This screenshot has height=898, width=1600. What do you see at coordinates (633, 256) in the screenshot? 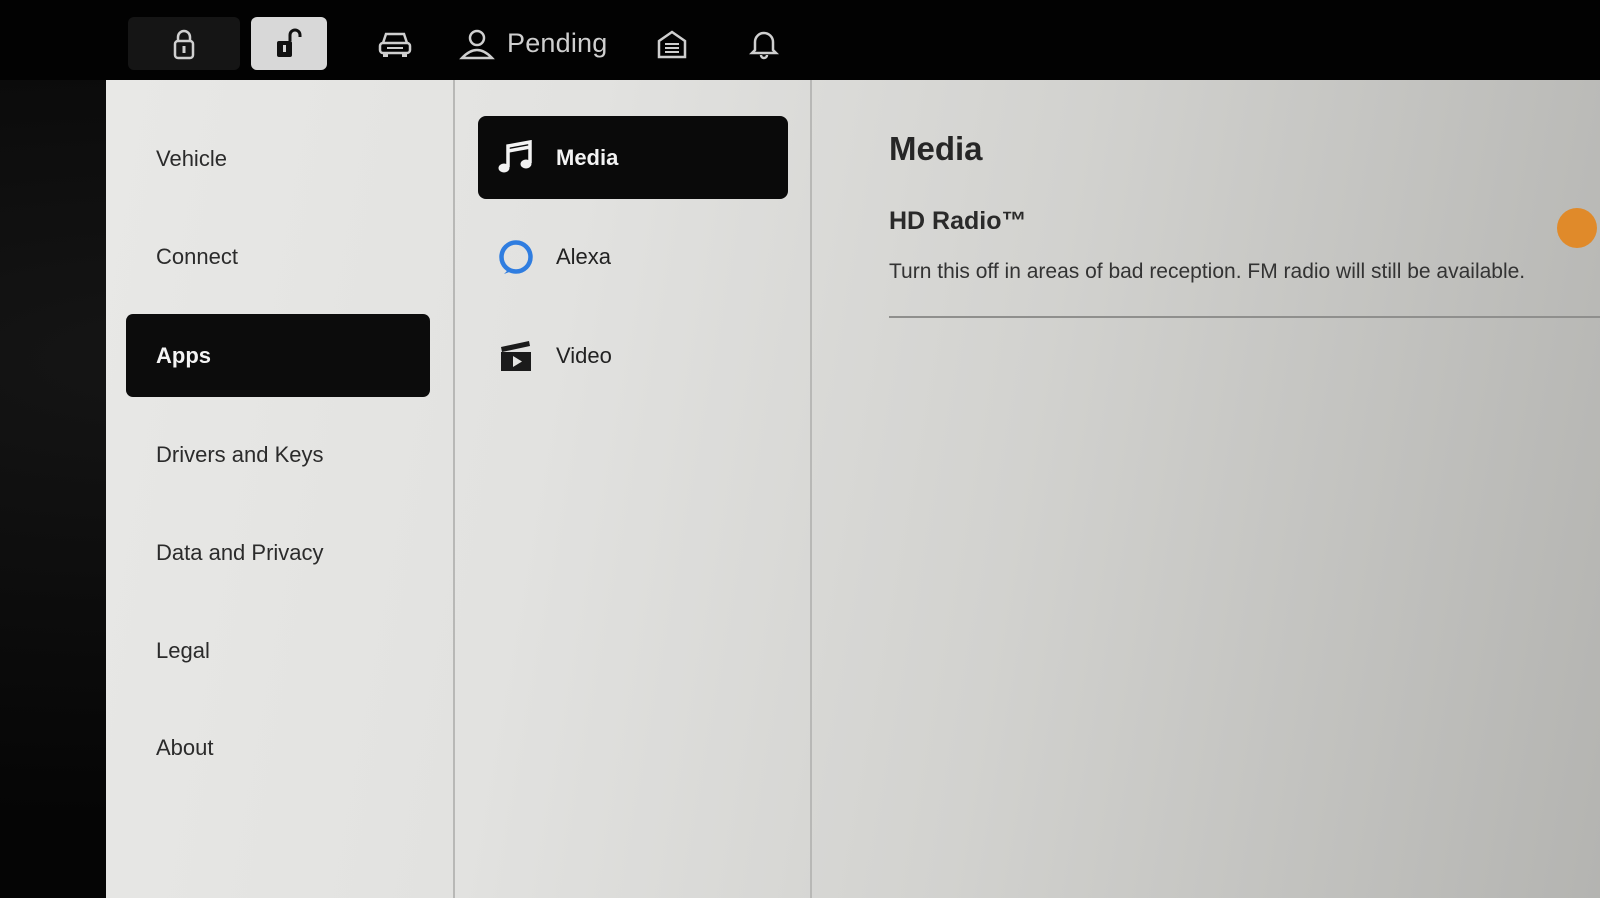
I see `submenu-item-alexa: Alexa` at bounding box center [633, 256].